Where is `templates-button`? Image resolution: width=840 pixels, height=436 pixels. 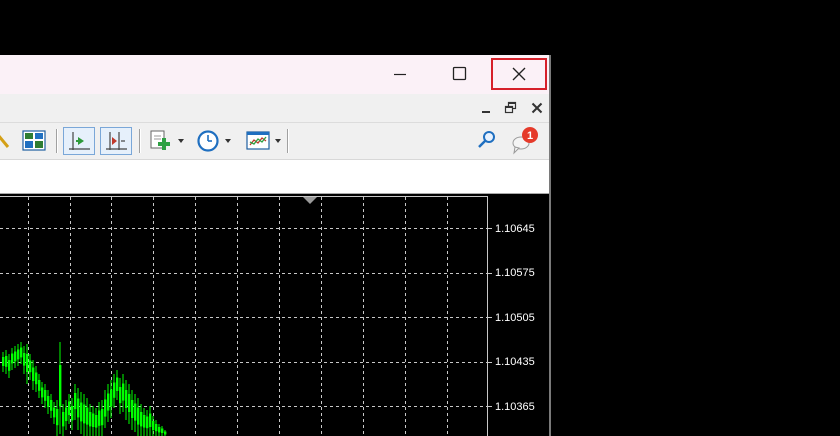
templates-button is located at coordinates (265, 141).